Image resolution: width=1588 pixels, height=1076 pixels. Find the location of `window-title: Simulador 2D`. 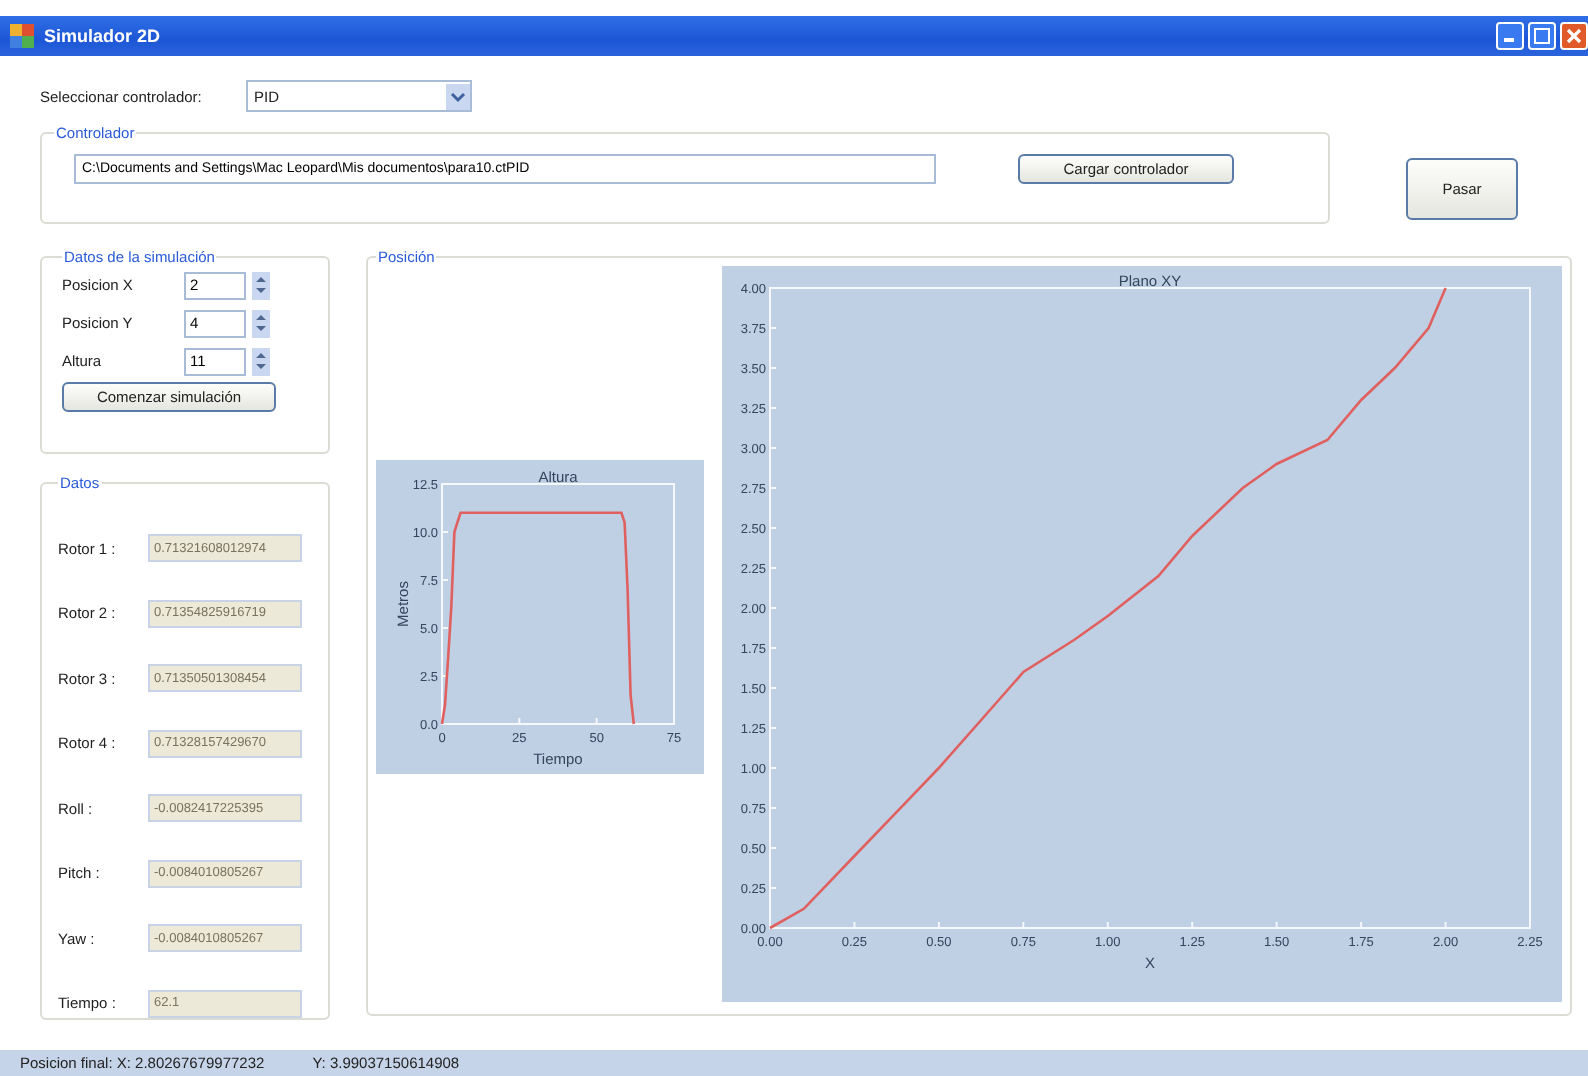

window-title: Simulador 2D is located at coordinates (102, 36).